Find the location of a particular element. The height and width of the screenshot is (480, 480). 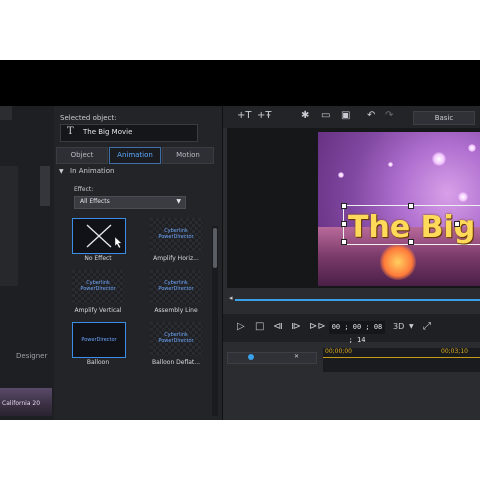

effect-tile-amplify-horizontal: Cyberlink PowerDirector is located at coordinates (176, 235).